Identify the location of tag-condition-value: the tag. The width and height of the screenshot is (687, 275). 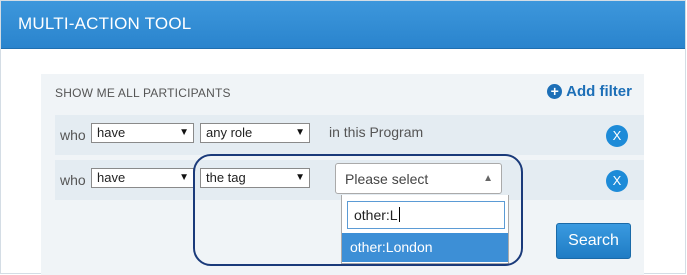
(226, 177).